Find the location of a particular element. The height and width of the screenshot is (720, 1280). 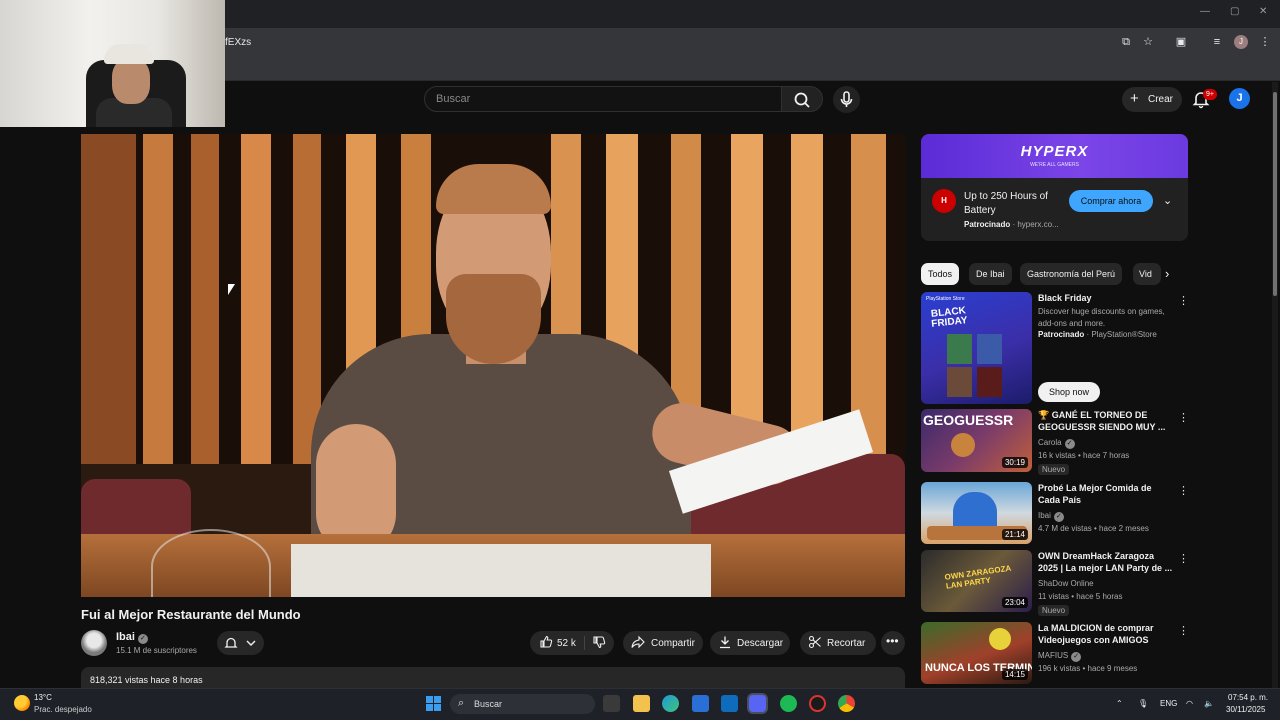

advertiser-logo-icon: H is located at coordinates (944, 201).